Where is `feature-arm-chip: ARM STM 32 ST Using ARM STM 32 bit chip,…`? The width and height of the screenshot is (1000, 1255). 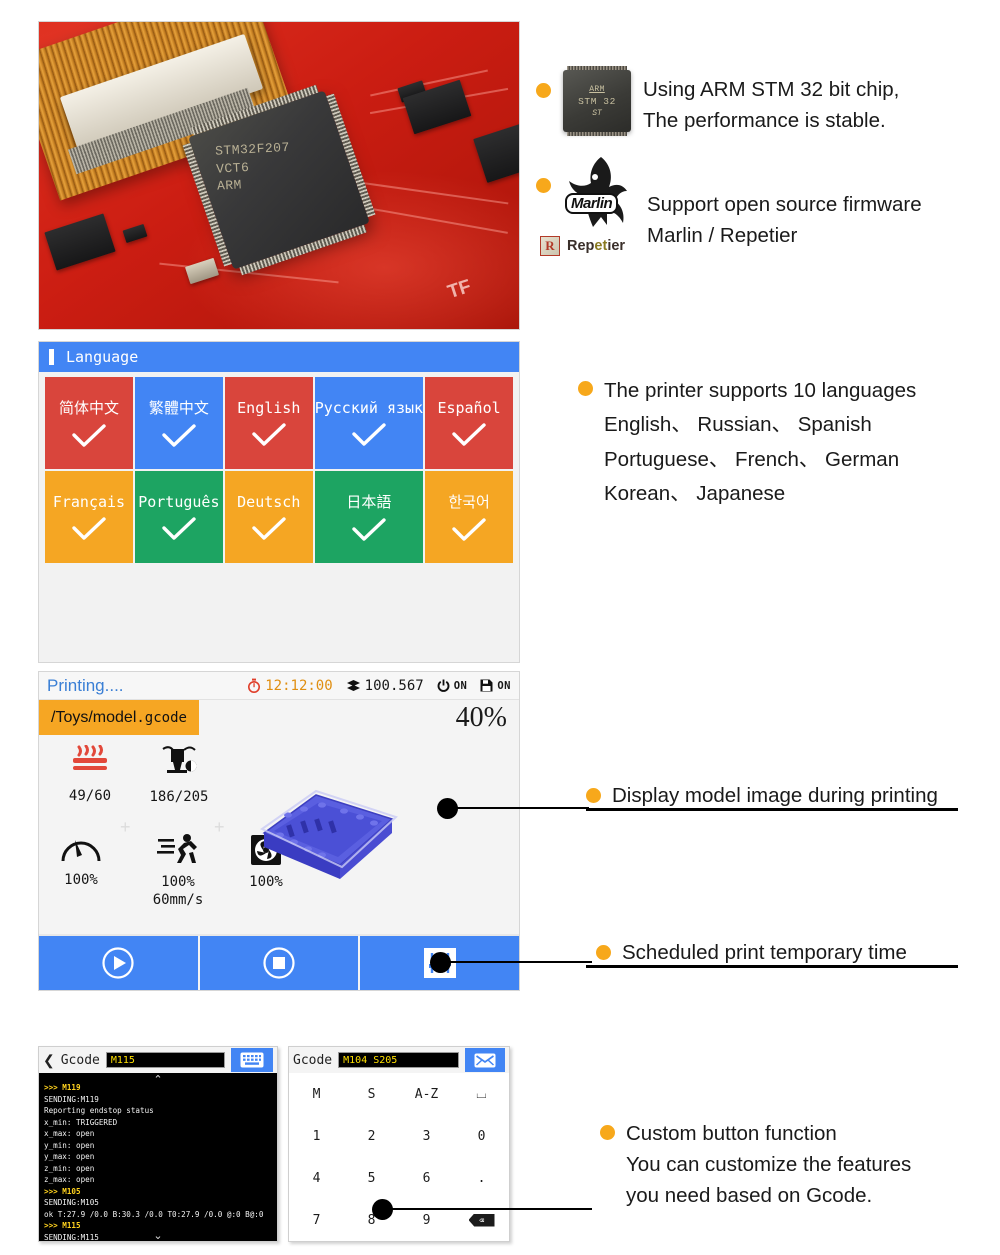 feature-arm-chip: ARM STM 32 ST Using ARM STM 32 bit chip,… is located at coordinates (766, 101).